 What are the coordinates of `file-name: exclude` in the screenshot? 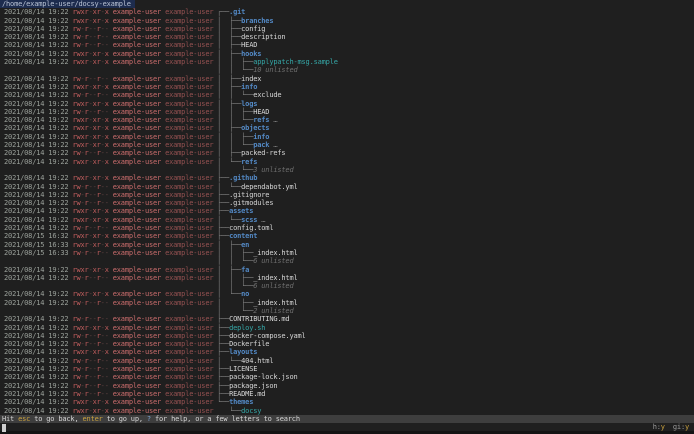 It's located at (267, 95).